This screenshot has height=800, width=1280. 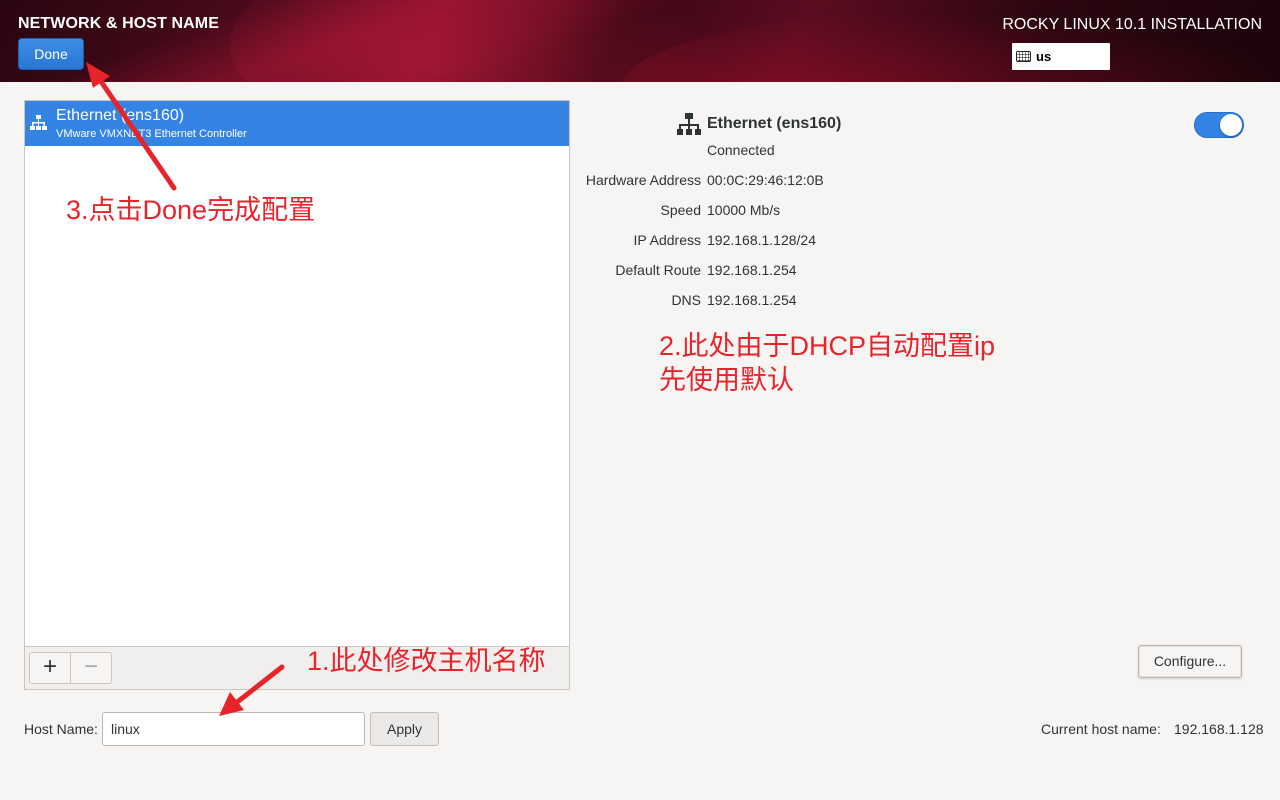 What do you see at coordinates (686, 300) in the screenshot?
I see `dns-label: DNS` at bounding box center [686, 300].